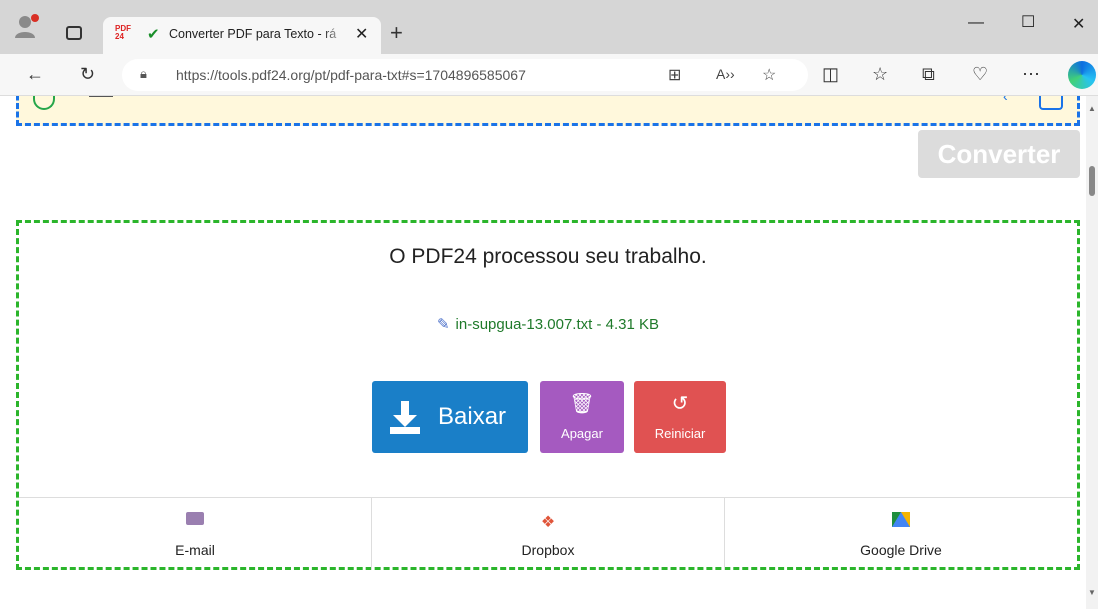 This screenshot has height=609, width=1098. Describe the element at coordinates (361, 34) in the screenshot. I see `tab-close-icon: ✕` at that location.